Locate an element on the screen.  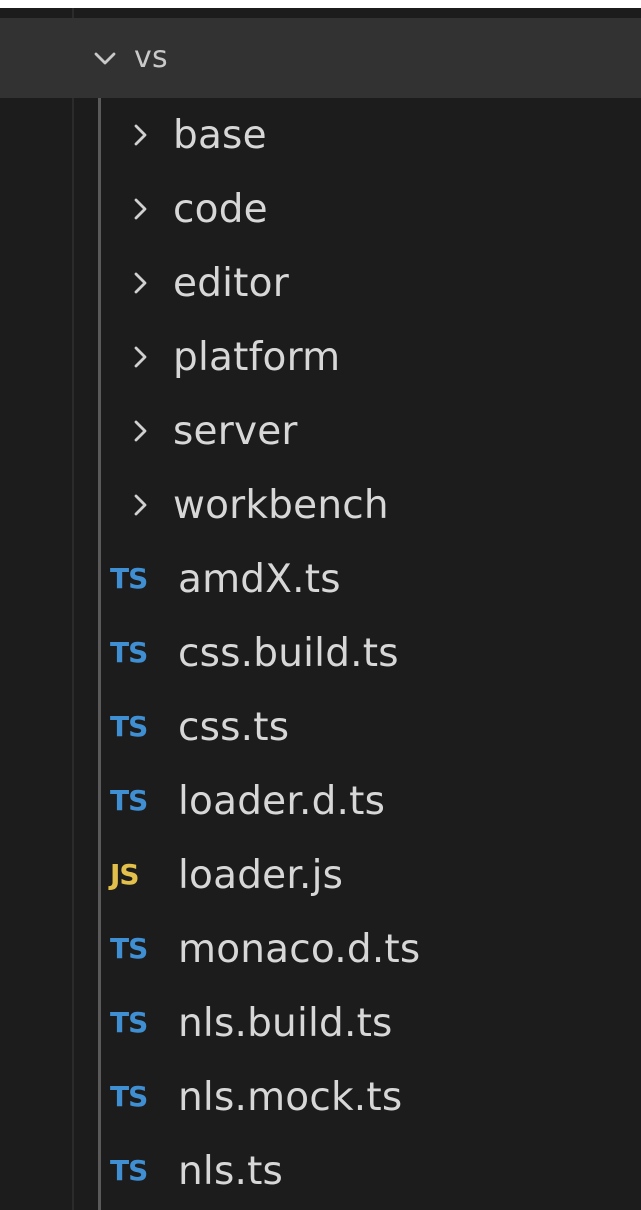
folder-platform: platform is located at coordinates (320, 357).